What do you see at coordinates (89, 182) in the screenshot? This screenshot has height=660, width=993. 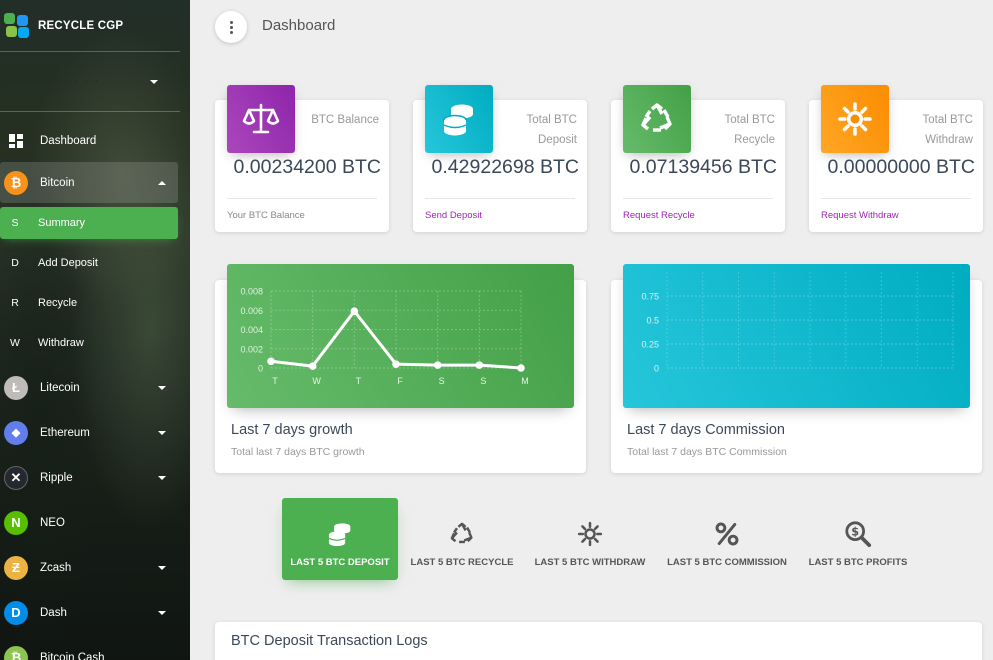 I see `sidebar-item-bitcoin: ₿ Bitcoin` at bounding box center [89, 182].